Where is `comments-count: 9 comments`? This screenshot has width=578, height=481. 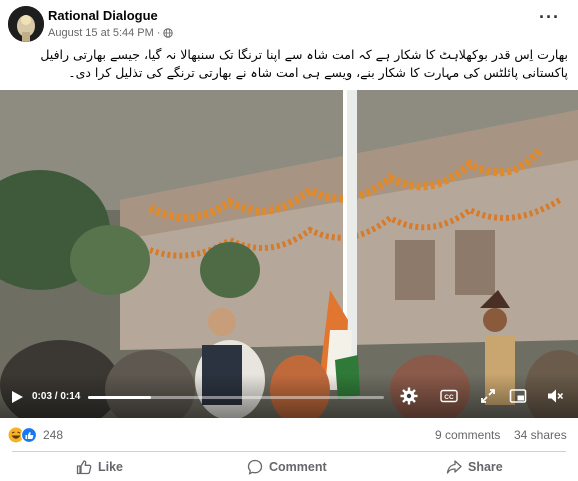 comments-count: 9 comments is located at coordinates (467, 435).